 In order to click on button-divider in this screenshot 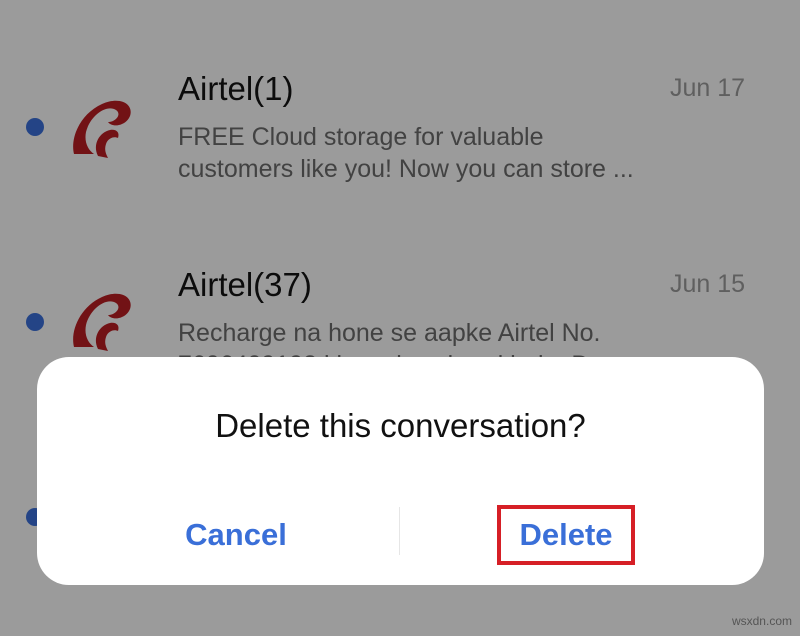, I will do `click(399, 531)`.